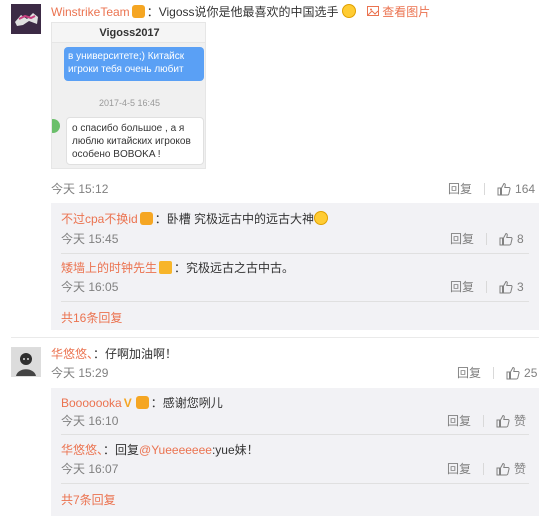 This screenshot has width=550, height=524. Describe the element at coordinates (90, 421) in the screenshot. I see `reply-time: 今天 16:10` at that location.